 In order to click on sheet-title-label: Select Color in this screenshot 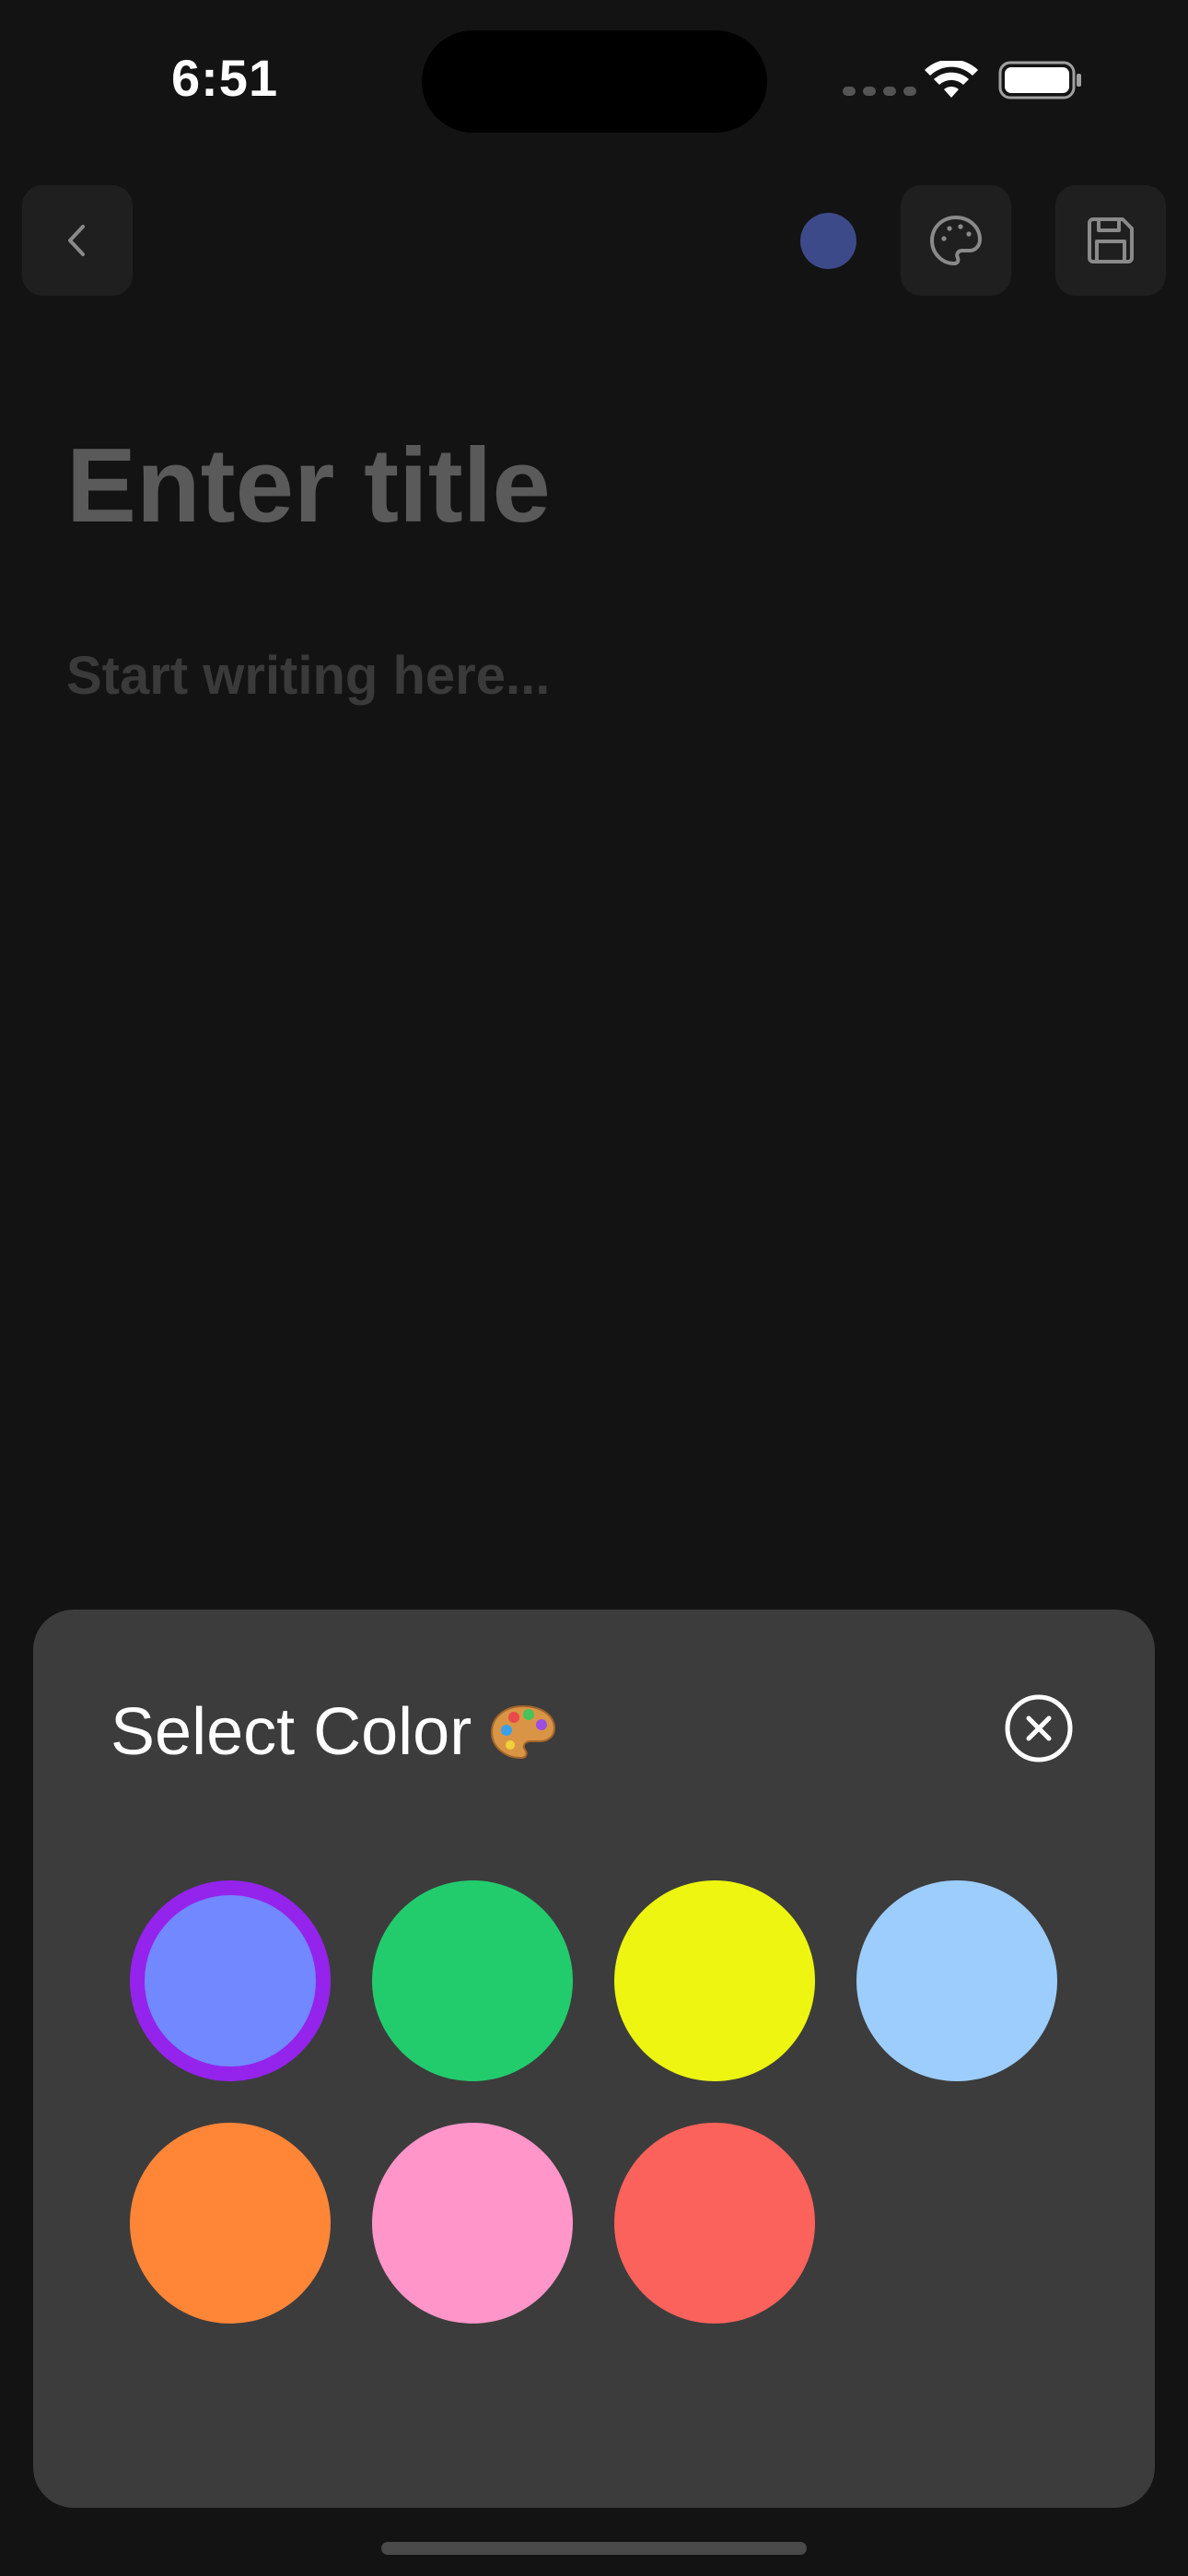, I will do `click(291, 1732)`.